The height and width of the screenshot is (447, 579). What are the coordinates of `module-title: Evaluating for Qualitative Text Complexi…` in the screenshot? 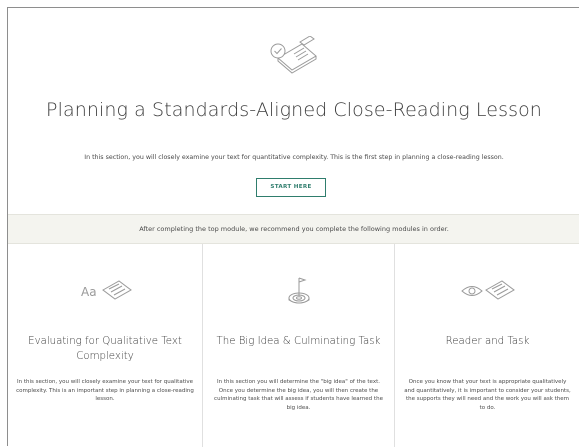 It's located at (105, 349).